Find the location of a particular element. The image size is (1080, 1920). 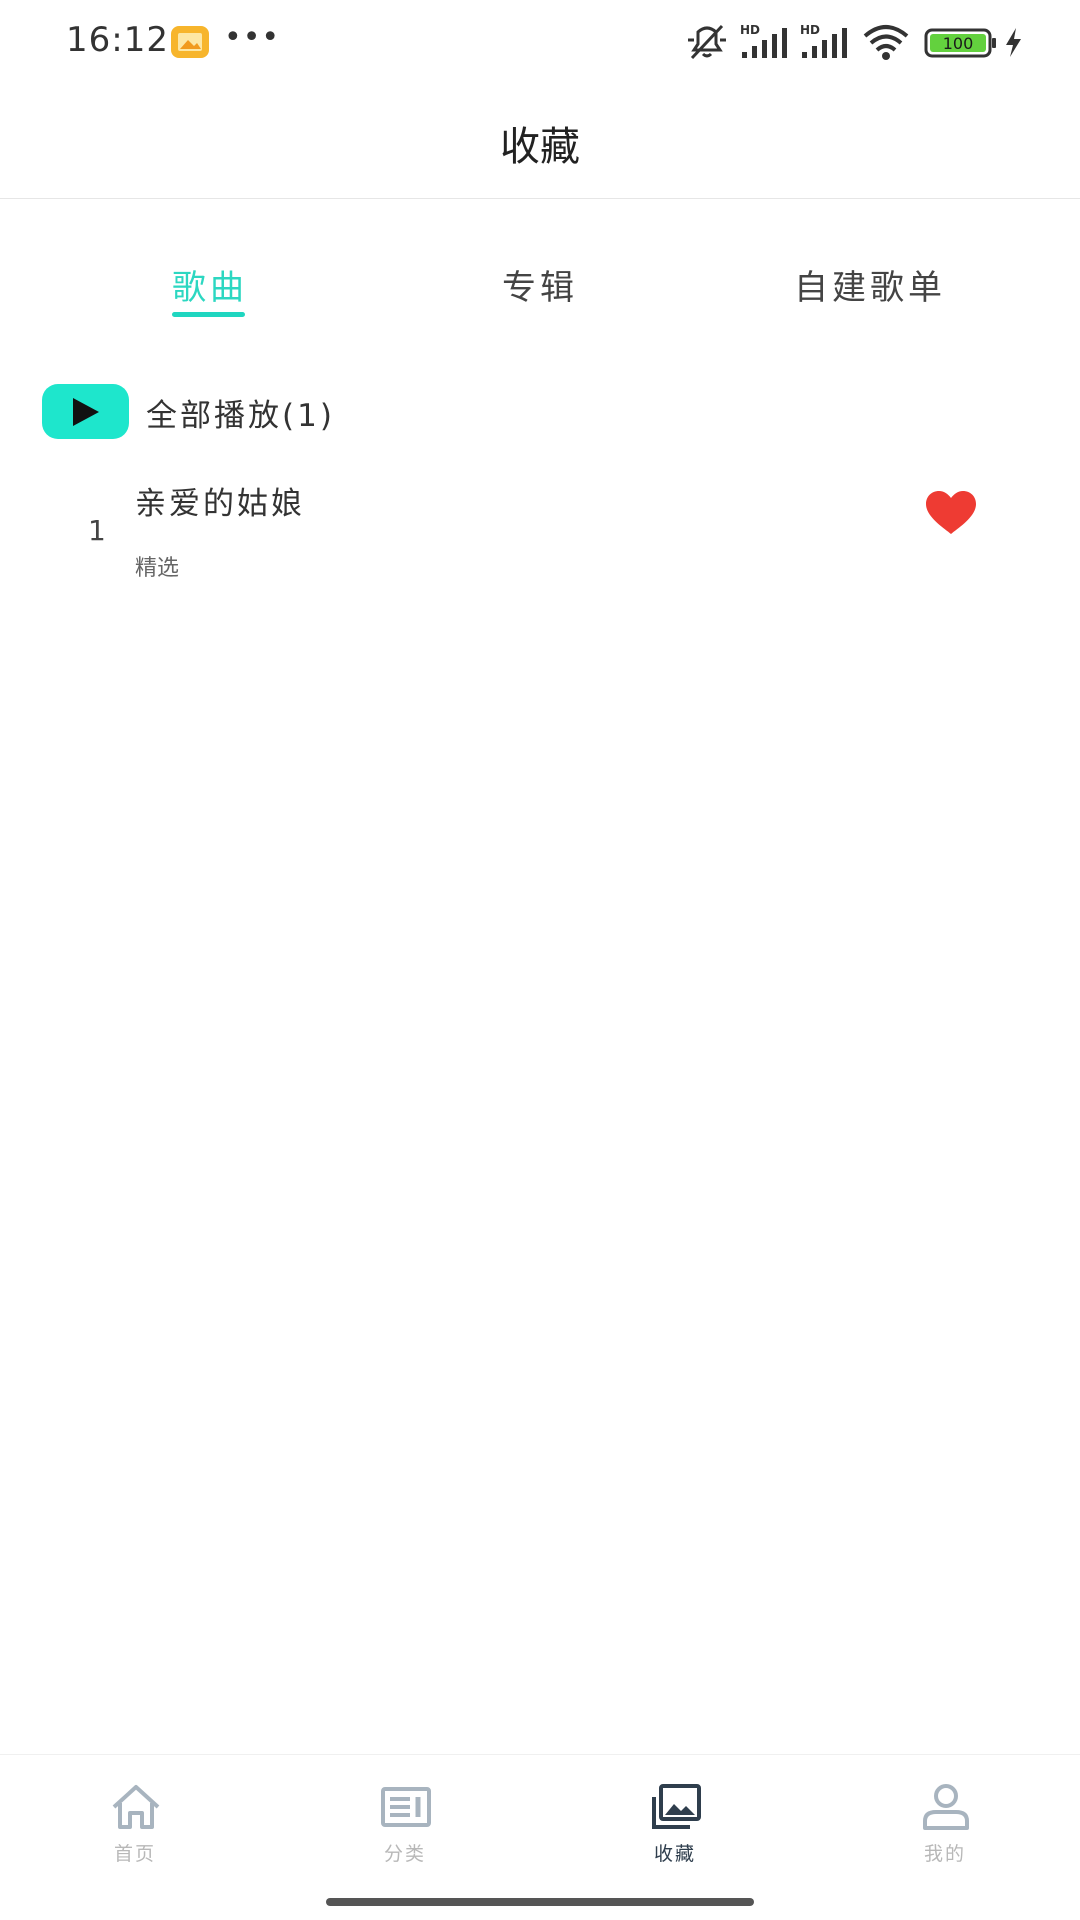

mute-icon is located at coordinates (707, 42).